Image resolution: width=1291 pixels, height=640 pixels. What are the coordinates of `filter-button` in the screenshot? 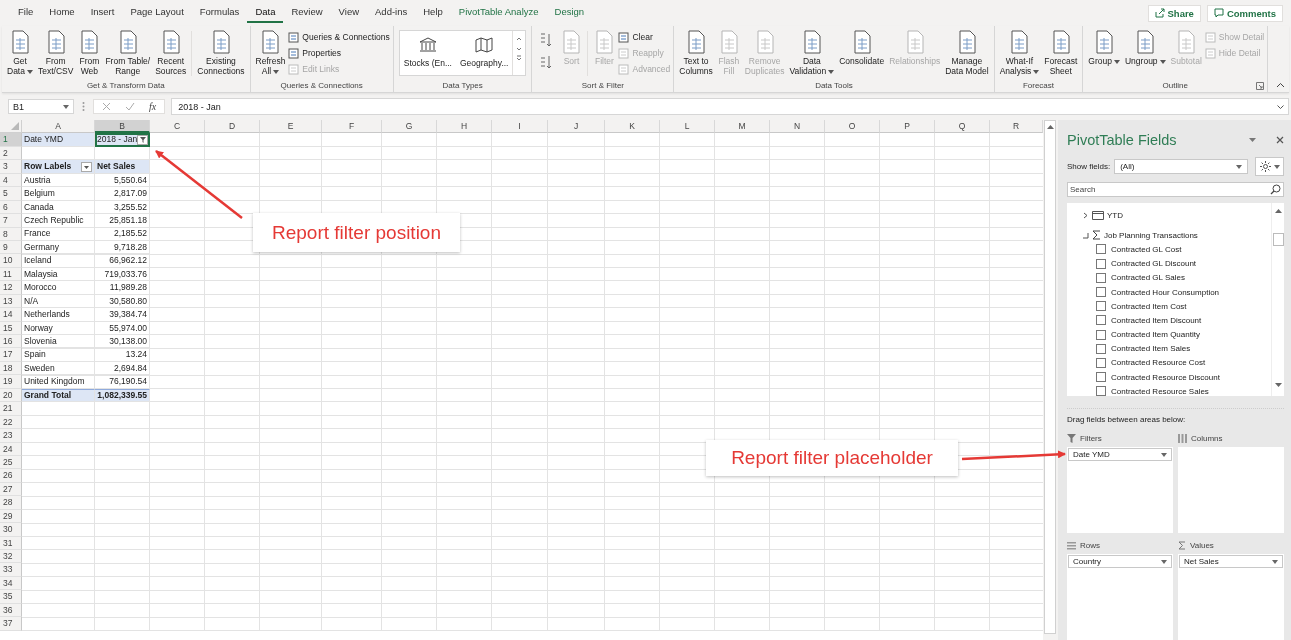 It's located at (143, 139).